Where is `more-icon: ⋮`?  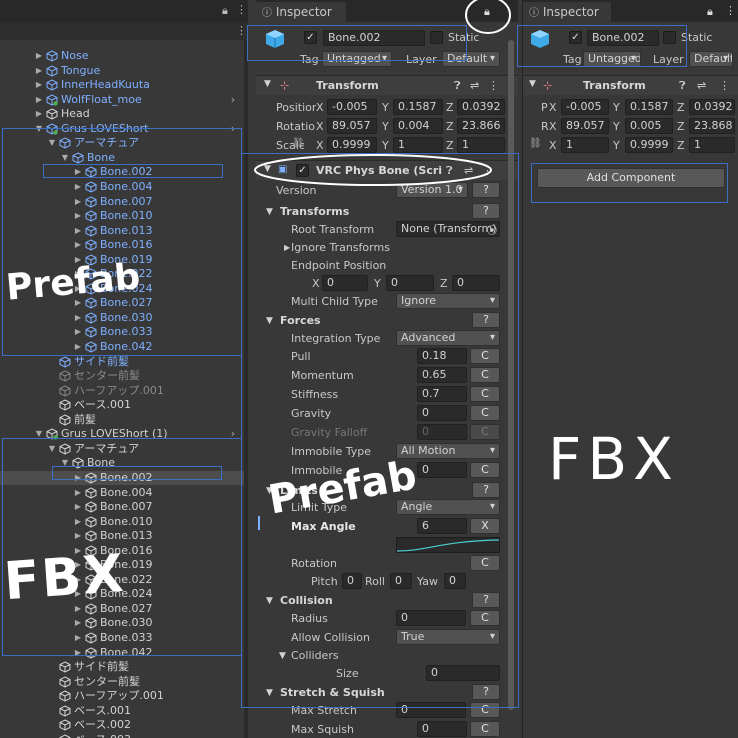
more-icon: ⋮ is located at coordinates (241, 30).